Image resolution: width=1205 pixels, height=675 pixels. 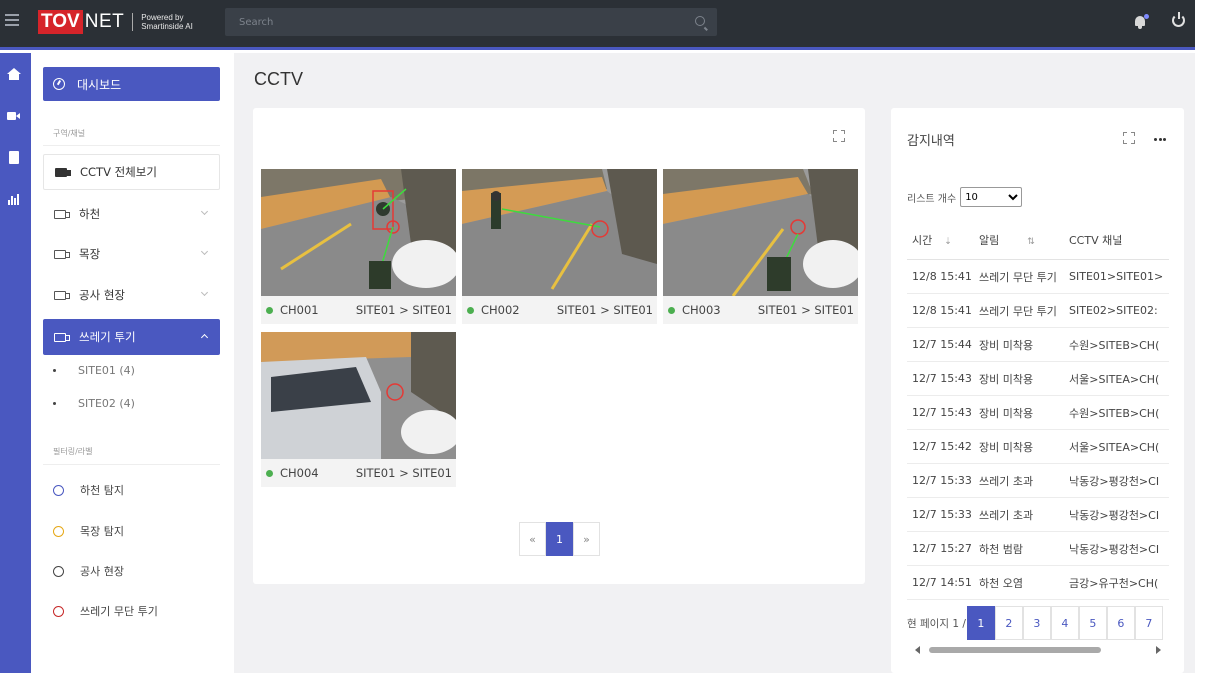 I want to click on filter-illegal-dumping: 쓰레기 무단 투기, so click(x=105, y=611).